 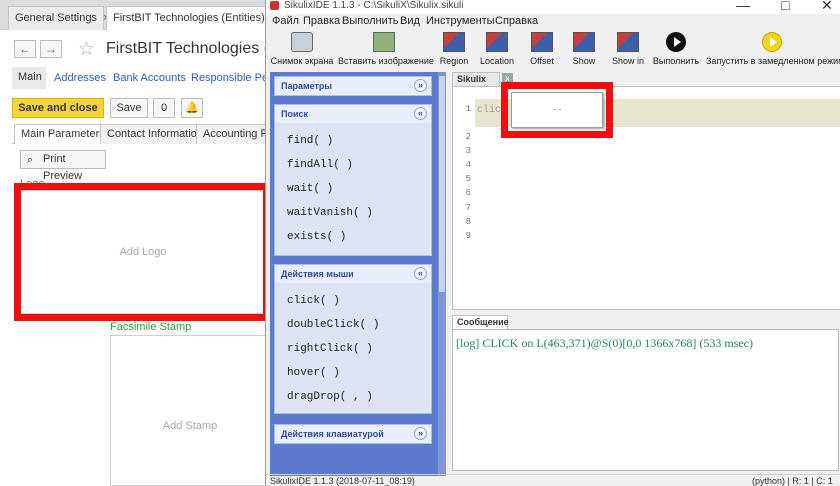 I want to click on panel-title: Действия мыши, so click(x=317, y=274).